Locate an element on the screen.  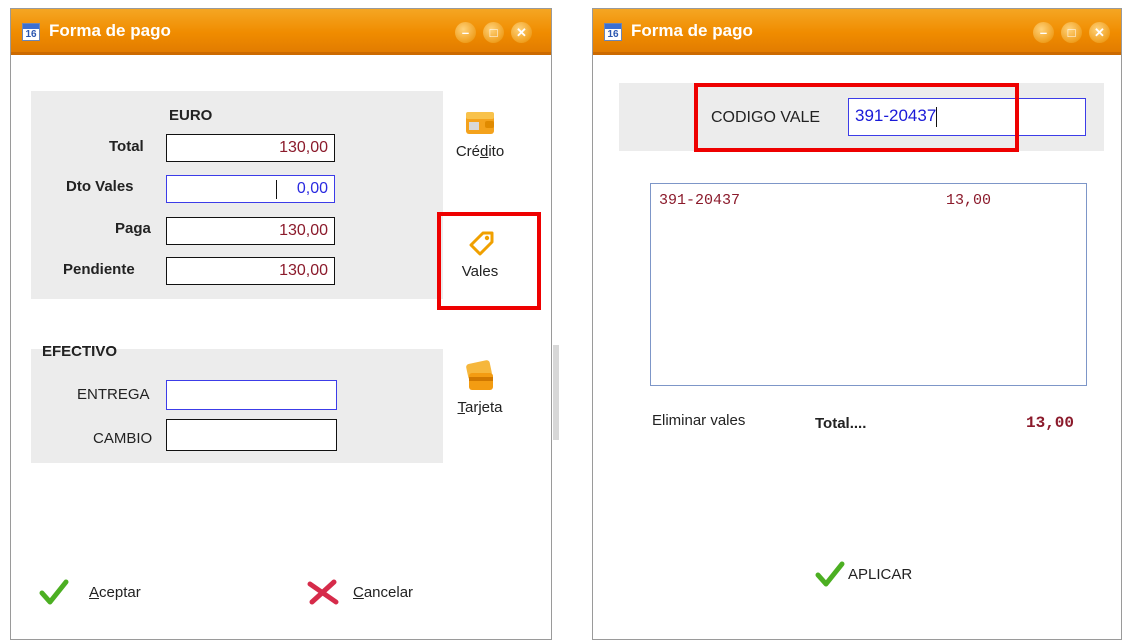
dto-vales-field: 0,00 is located at coordinates (250, 189).